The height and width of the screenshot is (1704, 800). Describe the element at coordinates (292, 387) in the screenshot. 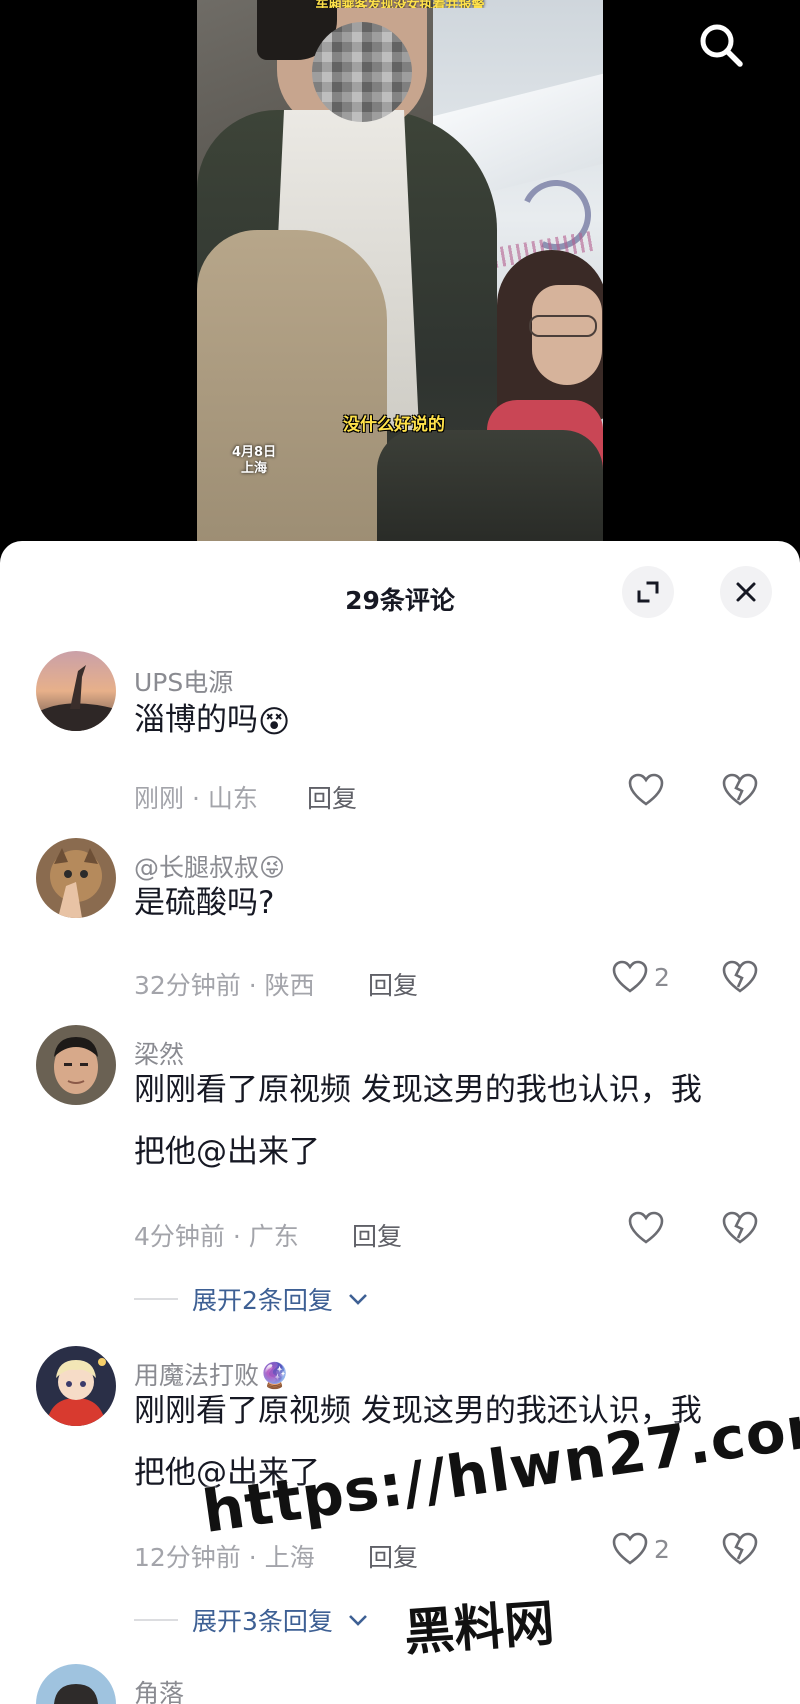

I see `foreground-person` at that location.